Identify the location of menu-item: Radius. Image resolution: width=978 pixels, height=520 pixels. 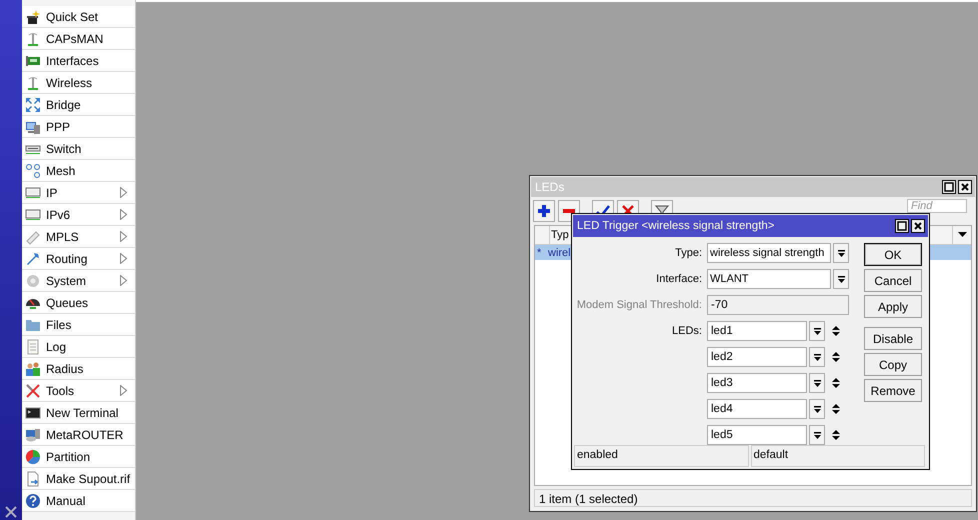
(78, 369).